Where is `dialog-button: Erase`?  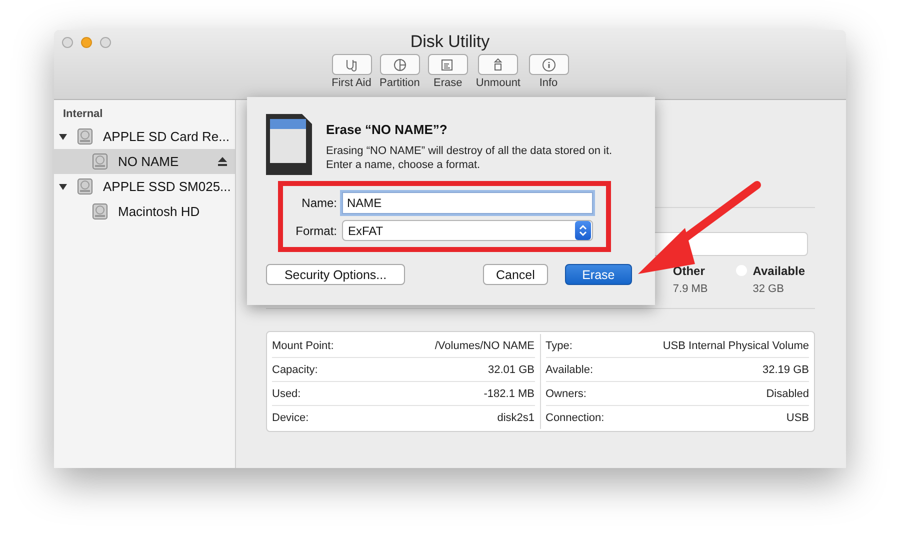 dialog-button: Erase is located at coordinates (598, 274).